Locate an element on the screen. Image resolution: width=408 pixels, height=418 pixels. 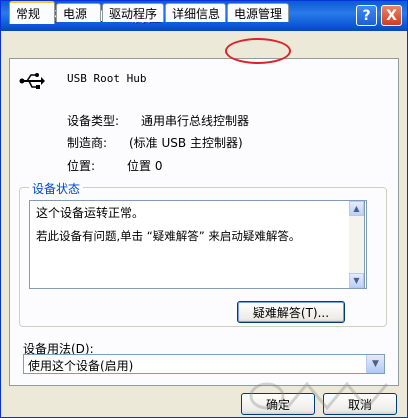
usb-icon is located at coordinates (32, 81).